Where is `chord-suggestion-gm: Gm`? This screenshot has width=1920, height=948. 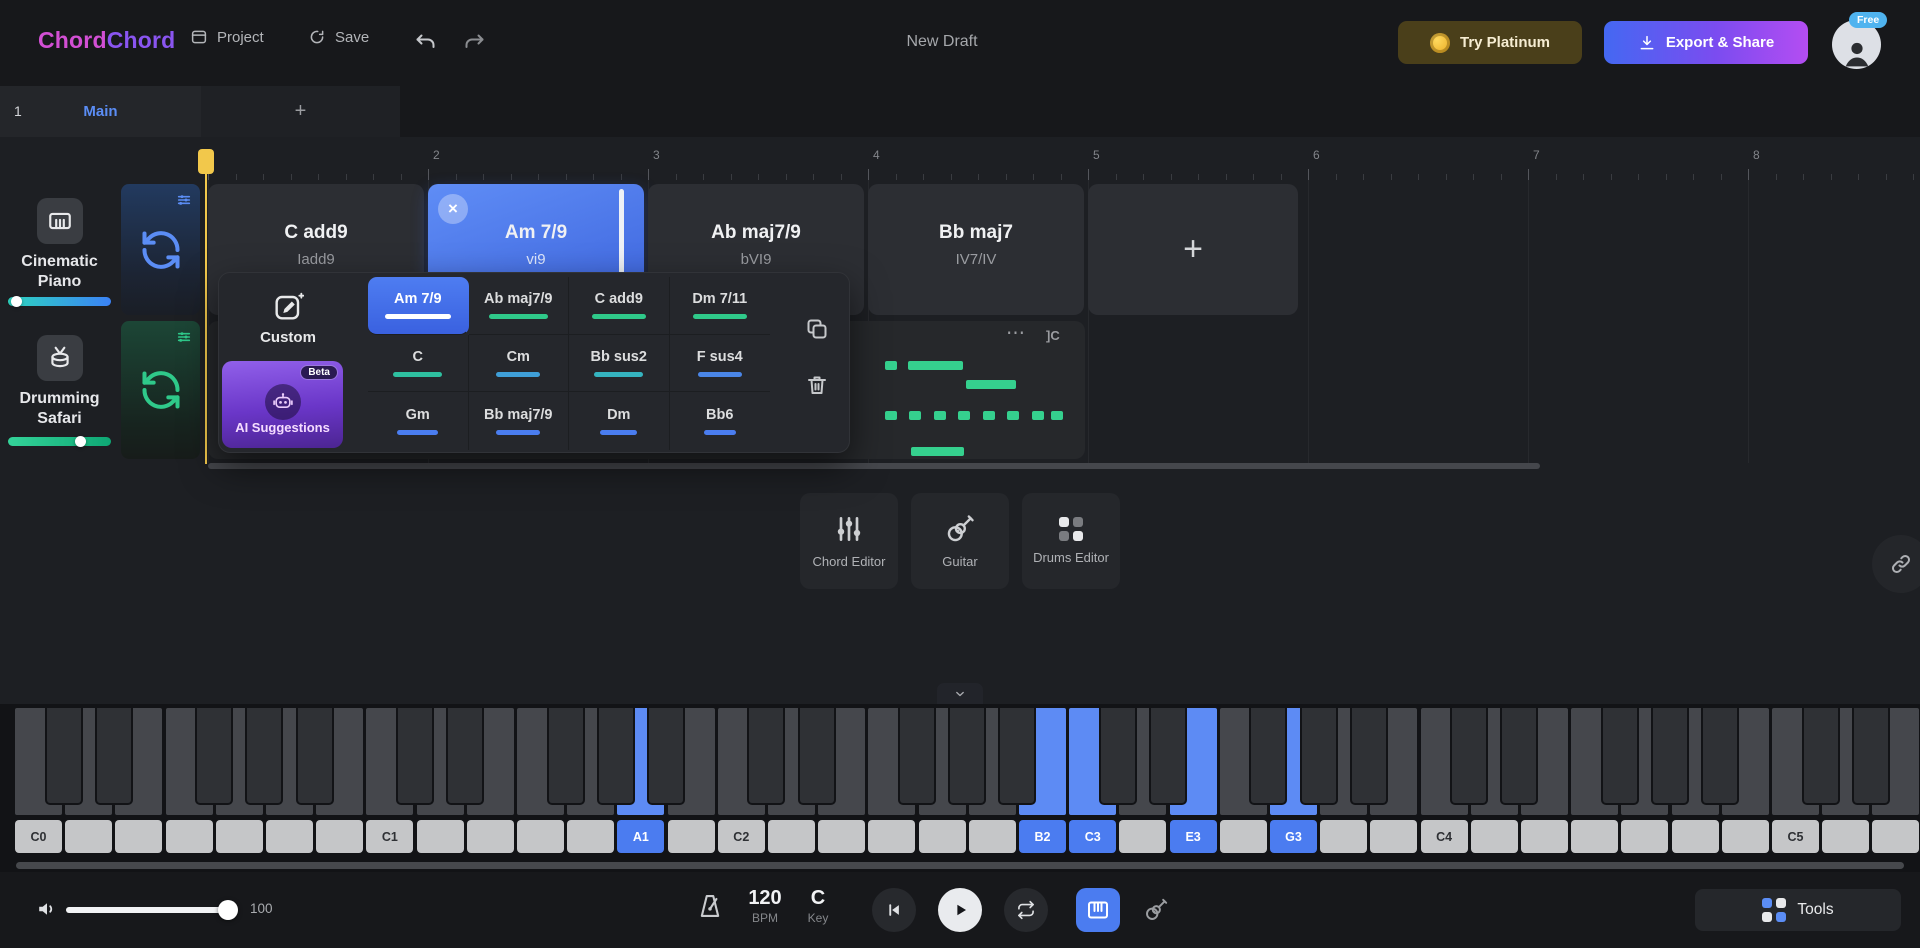
chord-suggestion-gm: Gm is located at coordinates (418, 421).